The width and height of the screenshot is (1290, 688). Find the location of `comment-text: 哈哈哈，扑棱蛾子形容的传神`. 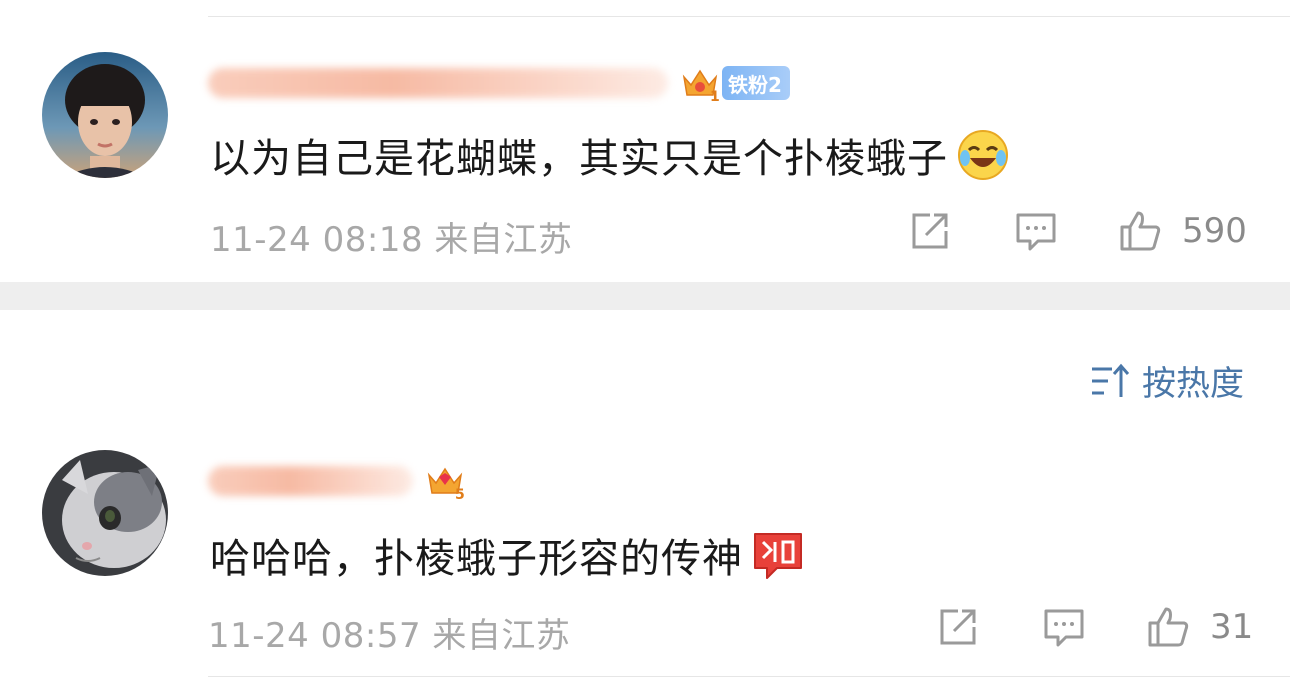

comment-text: 哈哈哈，扑棱蛾子形容的传神 is located at coordinates (507, 555).